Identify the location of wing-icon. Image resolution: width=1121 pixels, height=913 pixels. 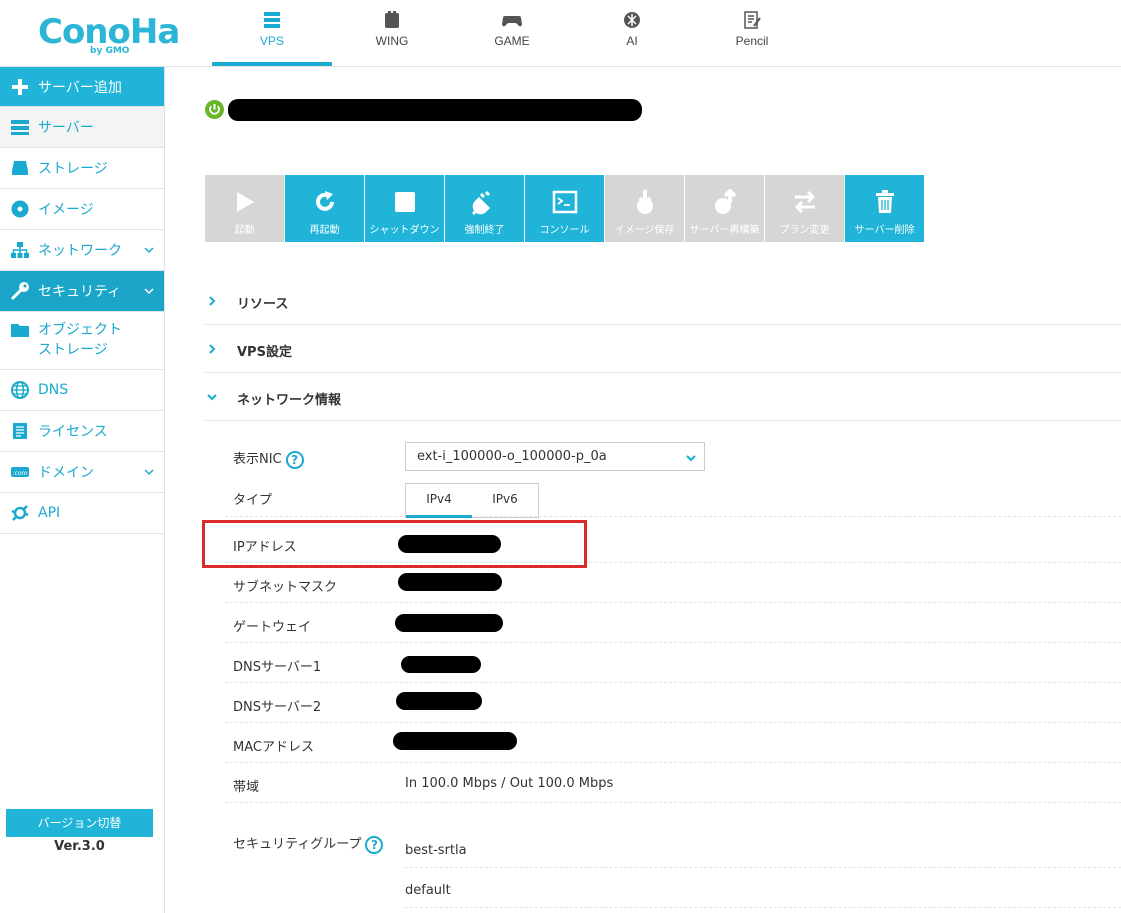
(392, 19).